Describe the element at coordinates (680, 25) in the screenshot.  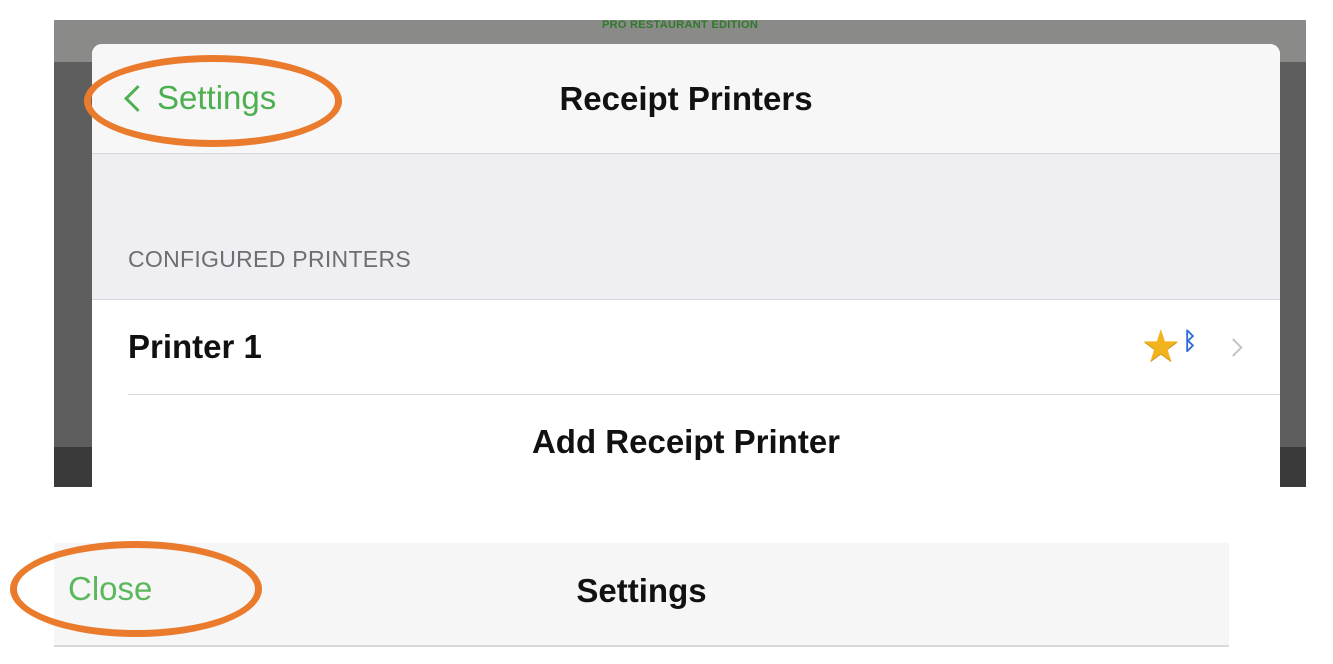
I see `edition-label: PRO RESTAURANT EDITION` at that location.